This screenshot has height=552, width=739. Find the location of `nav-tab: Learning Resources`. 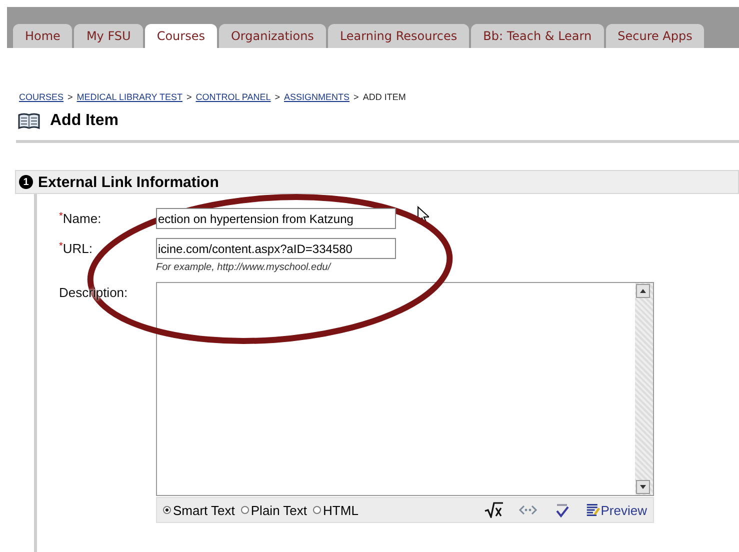

nav-tab: Learning Resources is located at coordinates (399, 36).